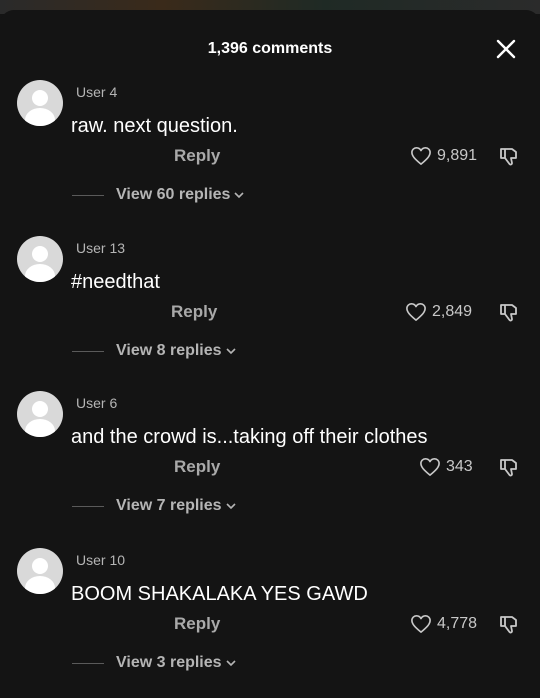 This screenshot has width=540, height=698. I want to click on view-replies-link: View 7 replies, so click(154, 506).